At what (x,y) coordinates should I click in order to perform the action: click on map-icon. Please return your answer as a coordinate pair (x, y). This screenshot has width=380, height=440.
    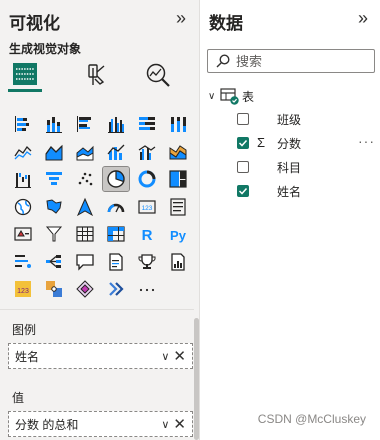
    Looking at the image, I should click on (23, 207).